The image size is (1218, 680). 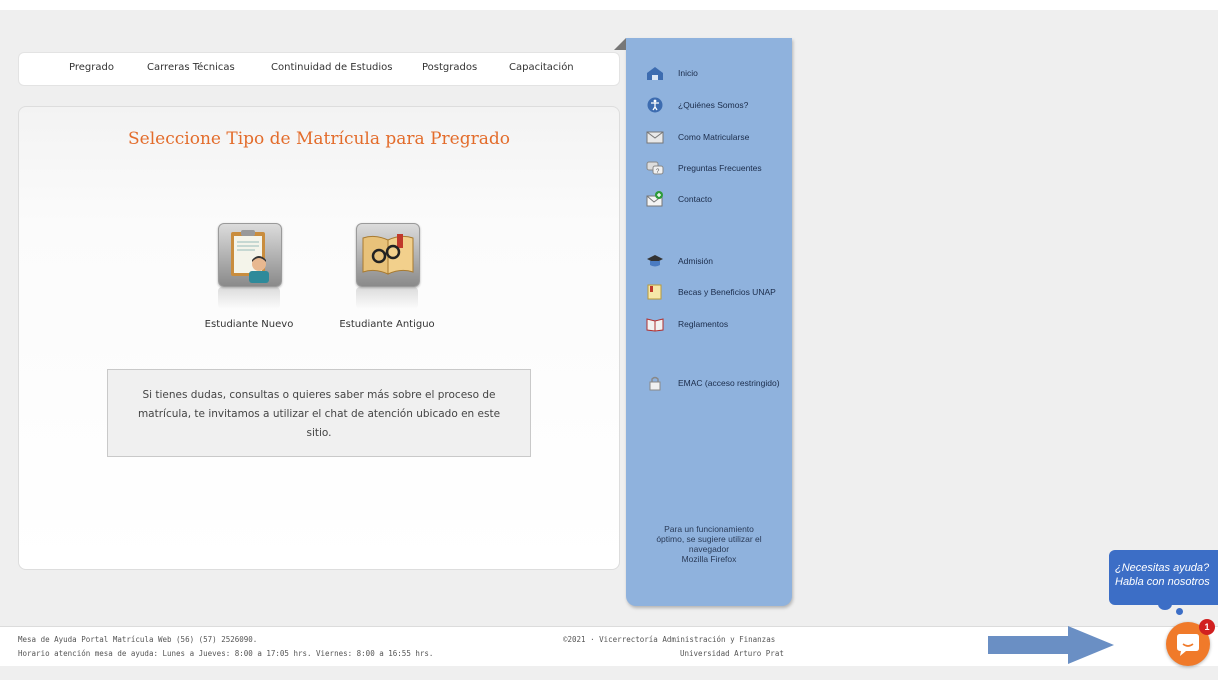 I want to click on bottom-band, so click(x=609, y=673).